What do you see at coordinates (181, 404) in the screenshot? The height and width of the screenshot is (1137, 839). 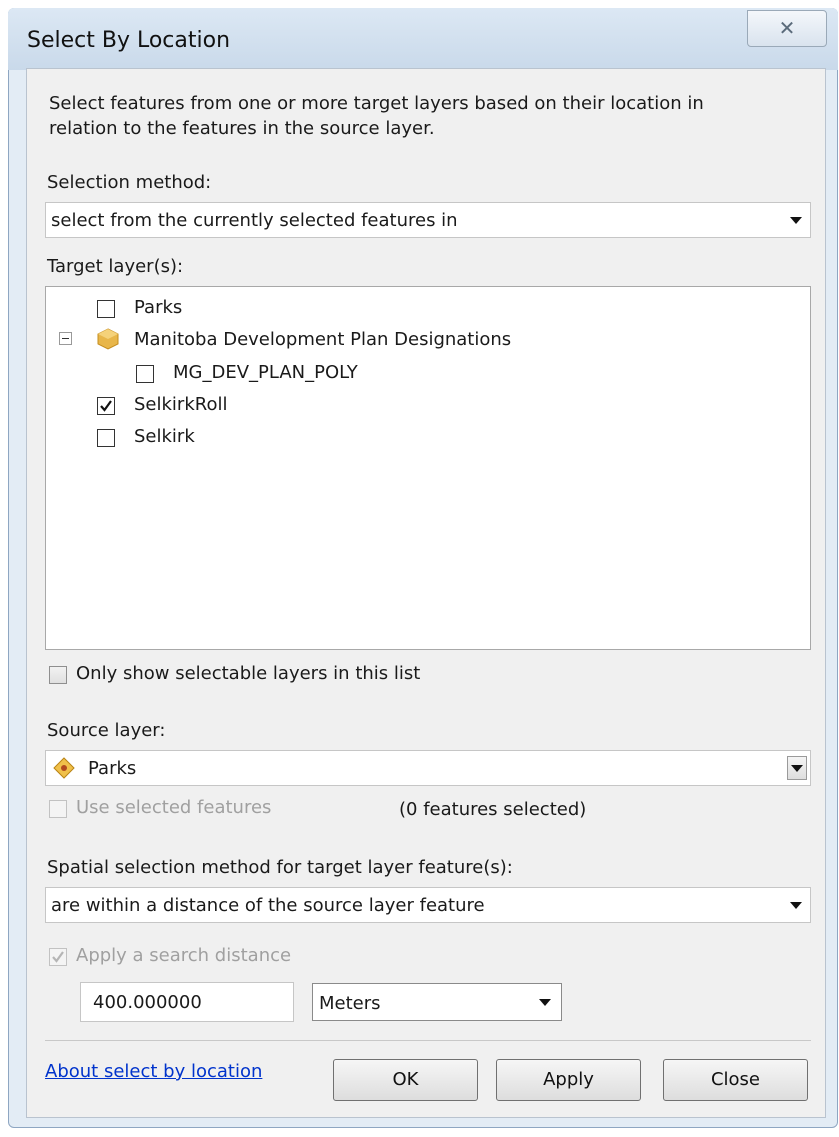 I see `target-layer-label-selkirkroll: SelkirkRoll` at bounding box center [181, 404].